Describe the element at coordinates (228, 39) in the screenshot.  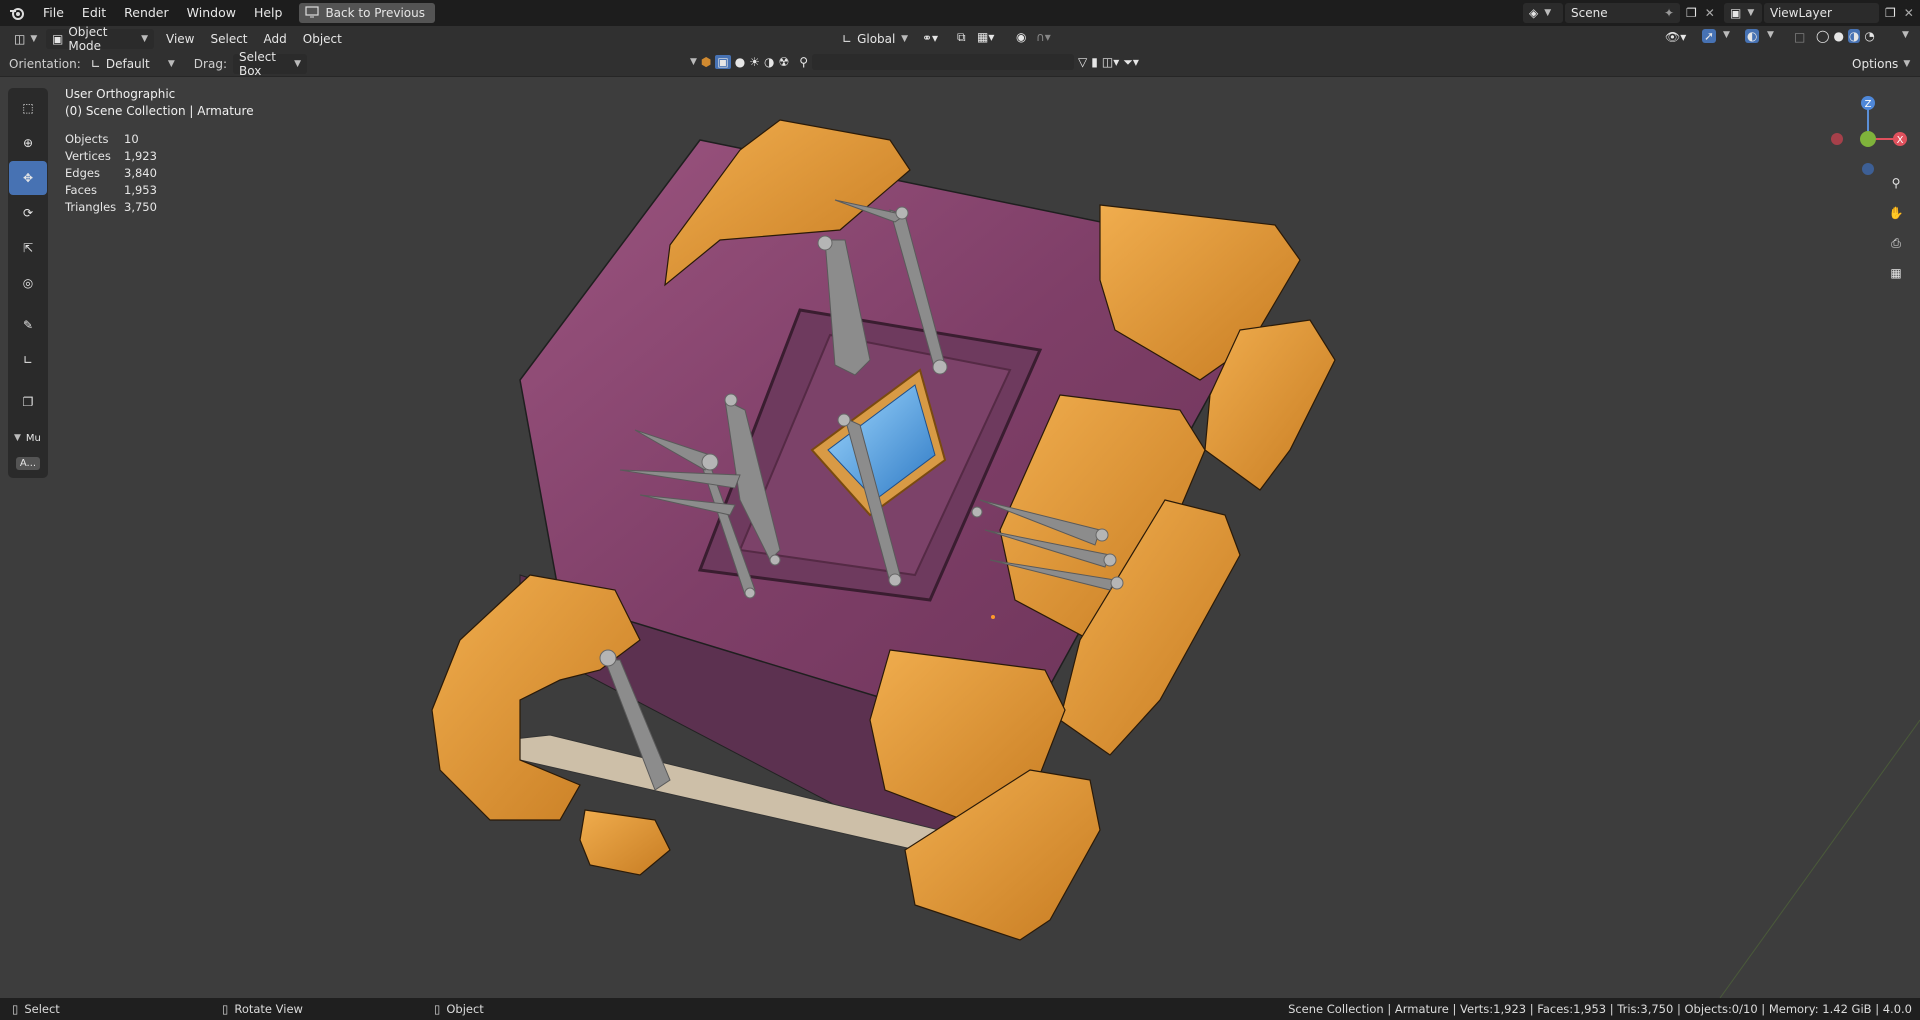
I see `header-menu-select: Select` at that location.